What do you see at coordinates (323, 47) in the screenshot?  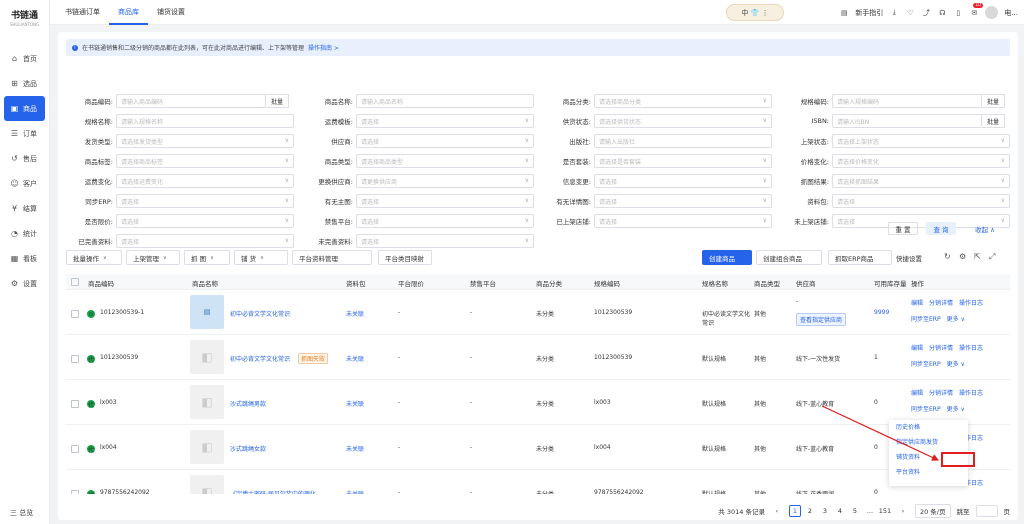 I see `guide-link: 操作指南 >` at bounding box center [323, 47].